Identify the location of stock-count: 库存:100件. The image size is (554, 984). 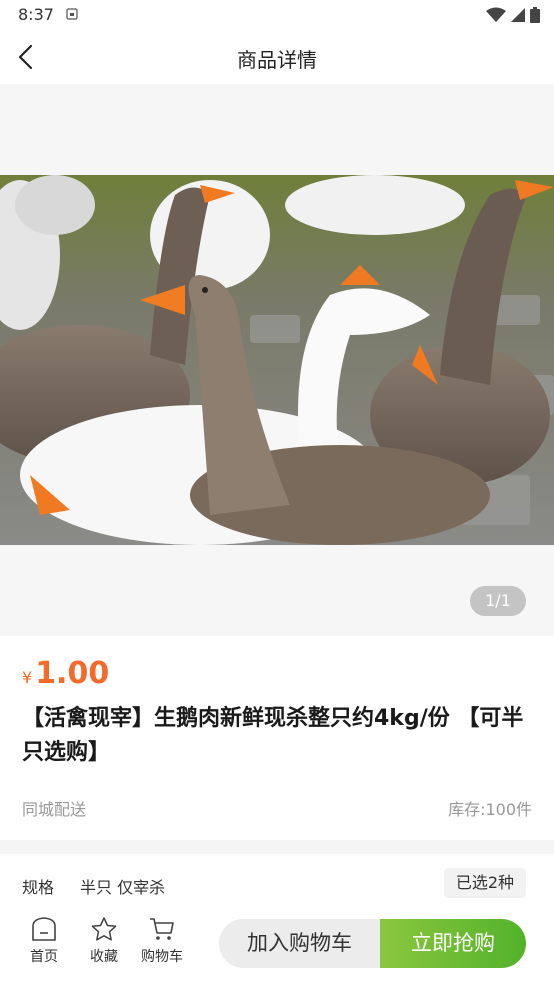
(490, 809).